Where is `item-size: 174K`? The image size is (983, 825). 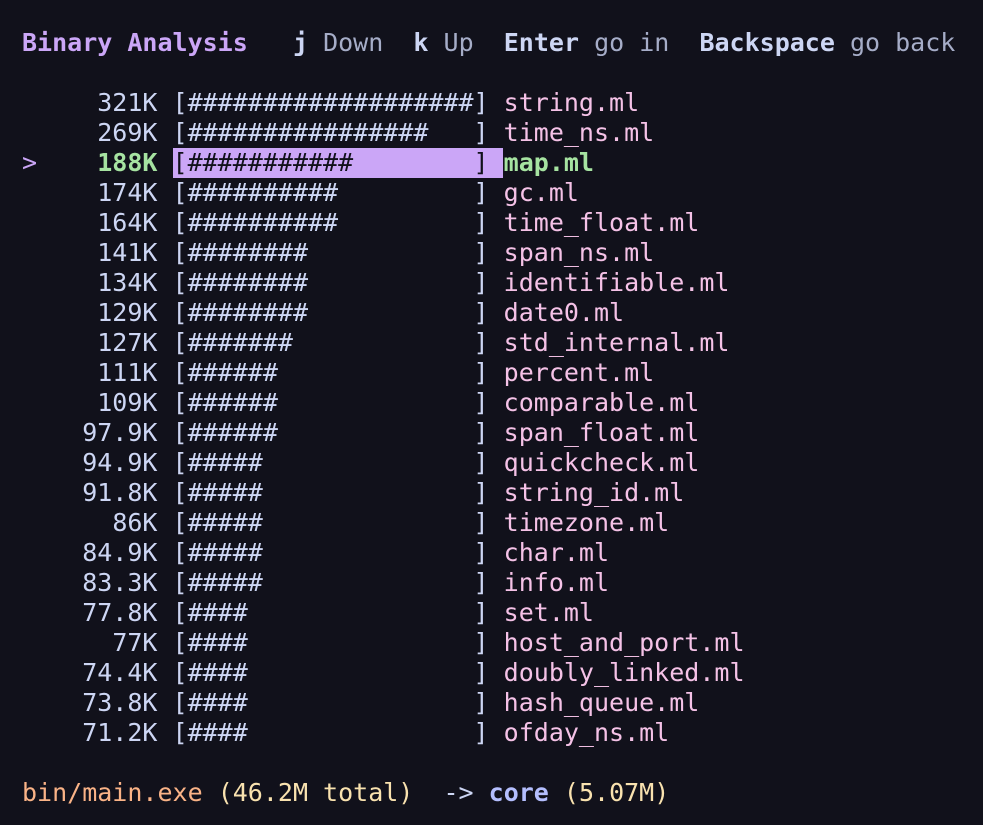
item-size: 174K is located at coordinates (127, 192).